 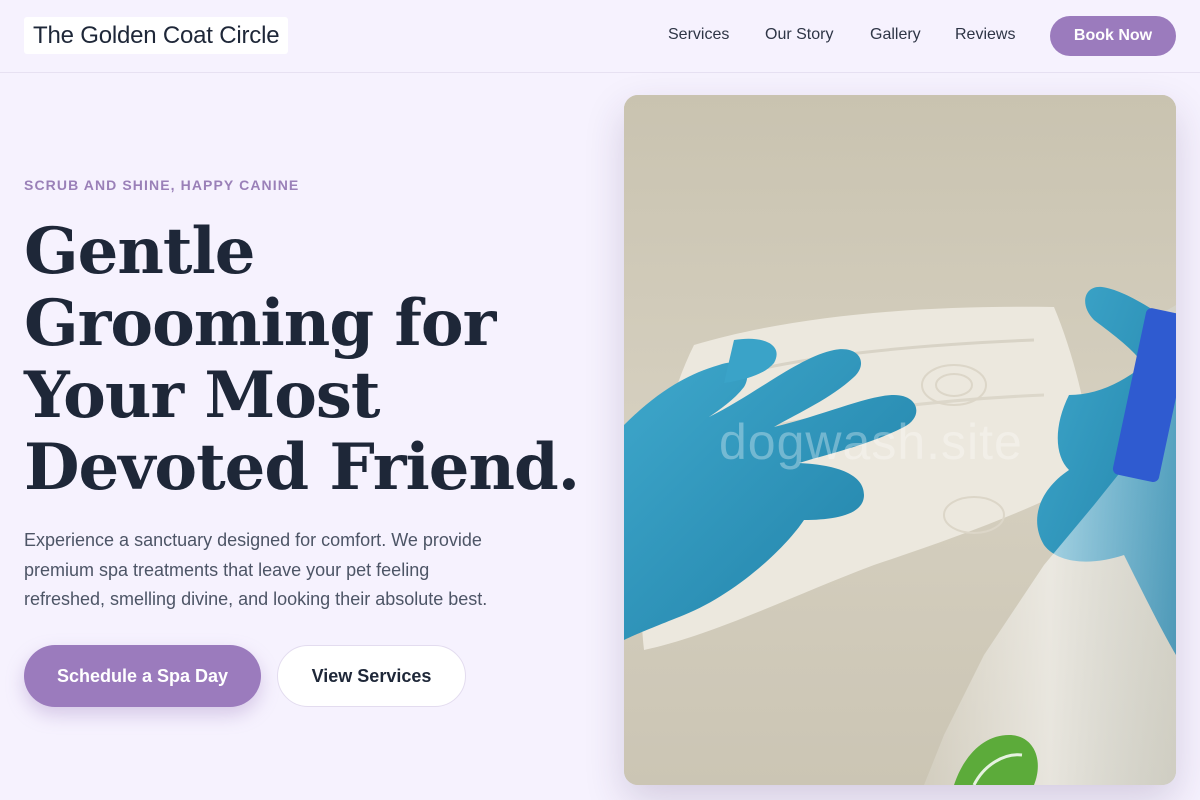 I want to click on headline-line: Devoted Friend., so click(x=302, y=467).